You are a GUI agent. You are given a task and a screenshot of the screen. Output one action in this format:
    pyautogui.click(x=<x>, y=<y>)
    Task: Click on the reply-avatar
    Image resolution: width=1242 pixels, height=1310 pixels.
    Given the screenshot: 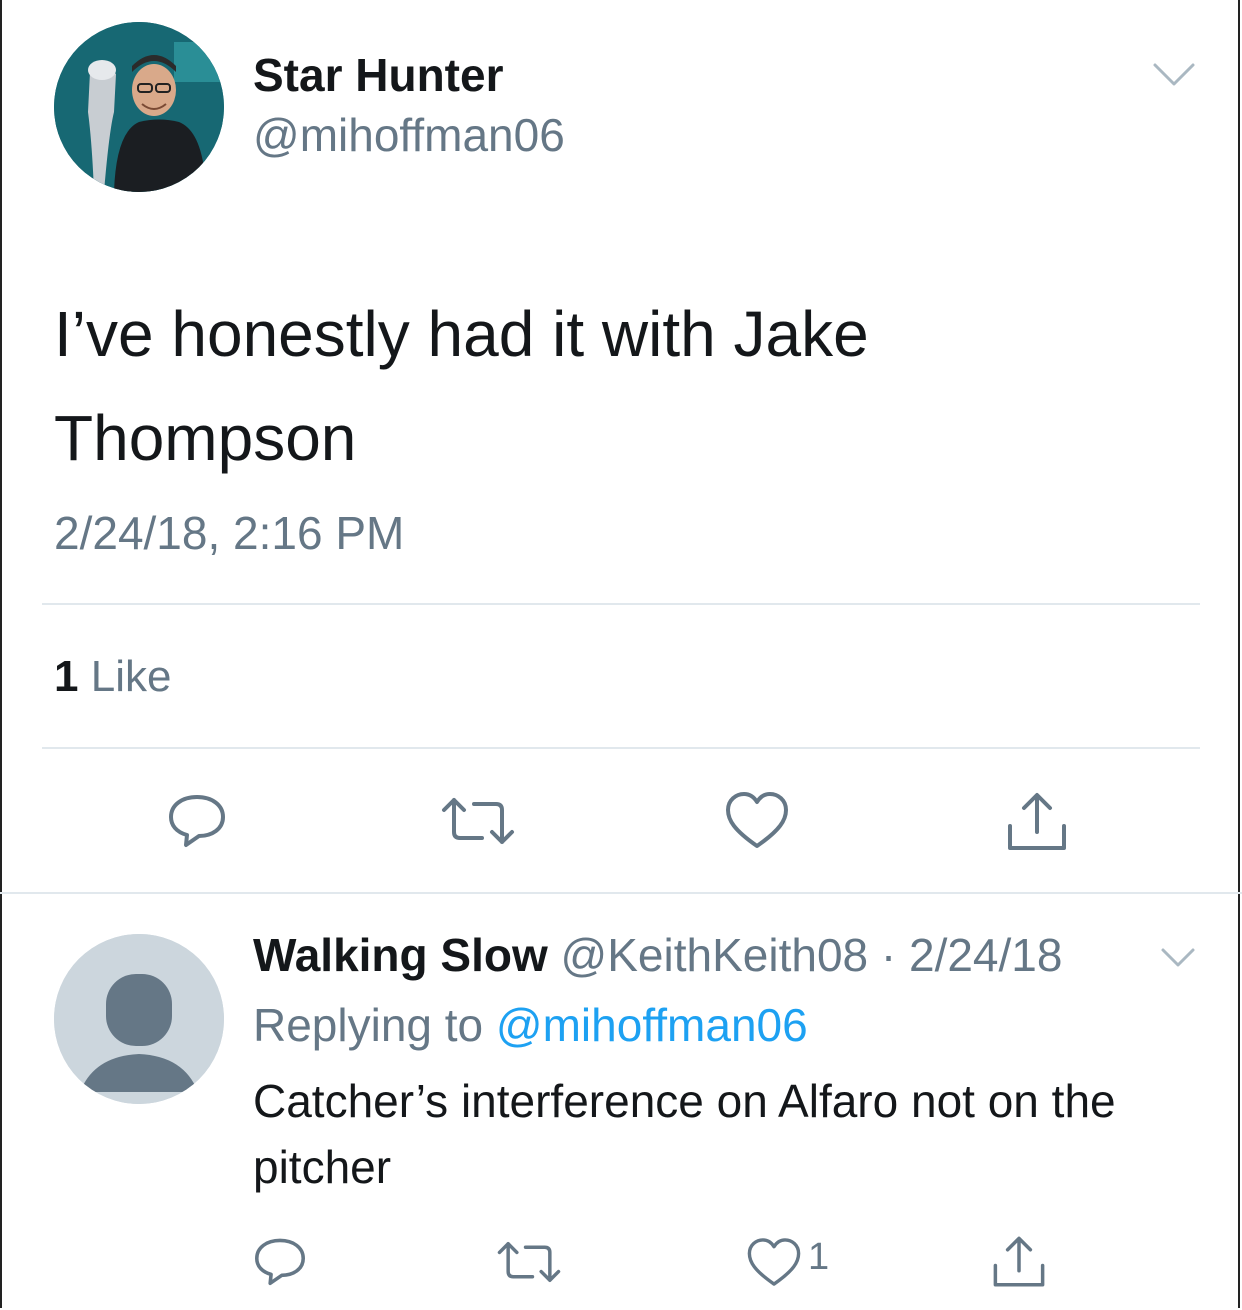 What is the action you would take?
    pyautogui.click(x=139, y=1019)
    